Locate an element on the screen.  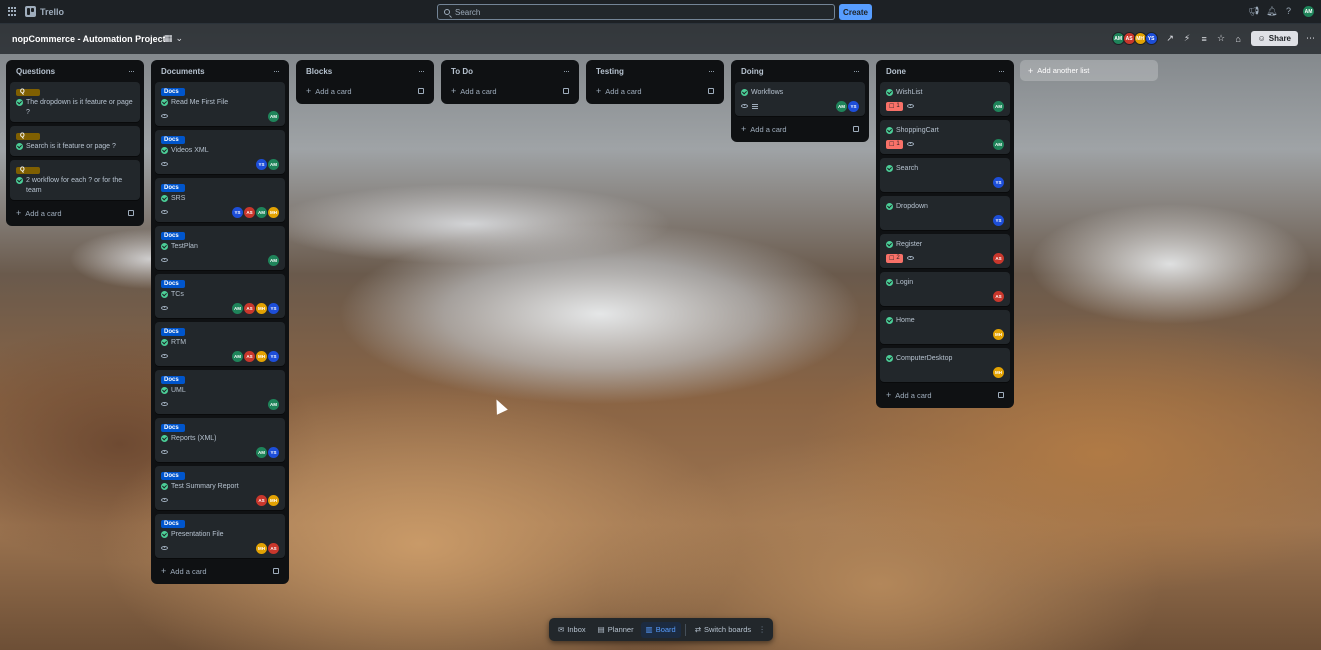
drag-handle-icon: ⋮ is located at coordinates (762, 629).